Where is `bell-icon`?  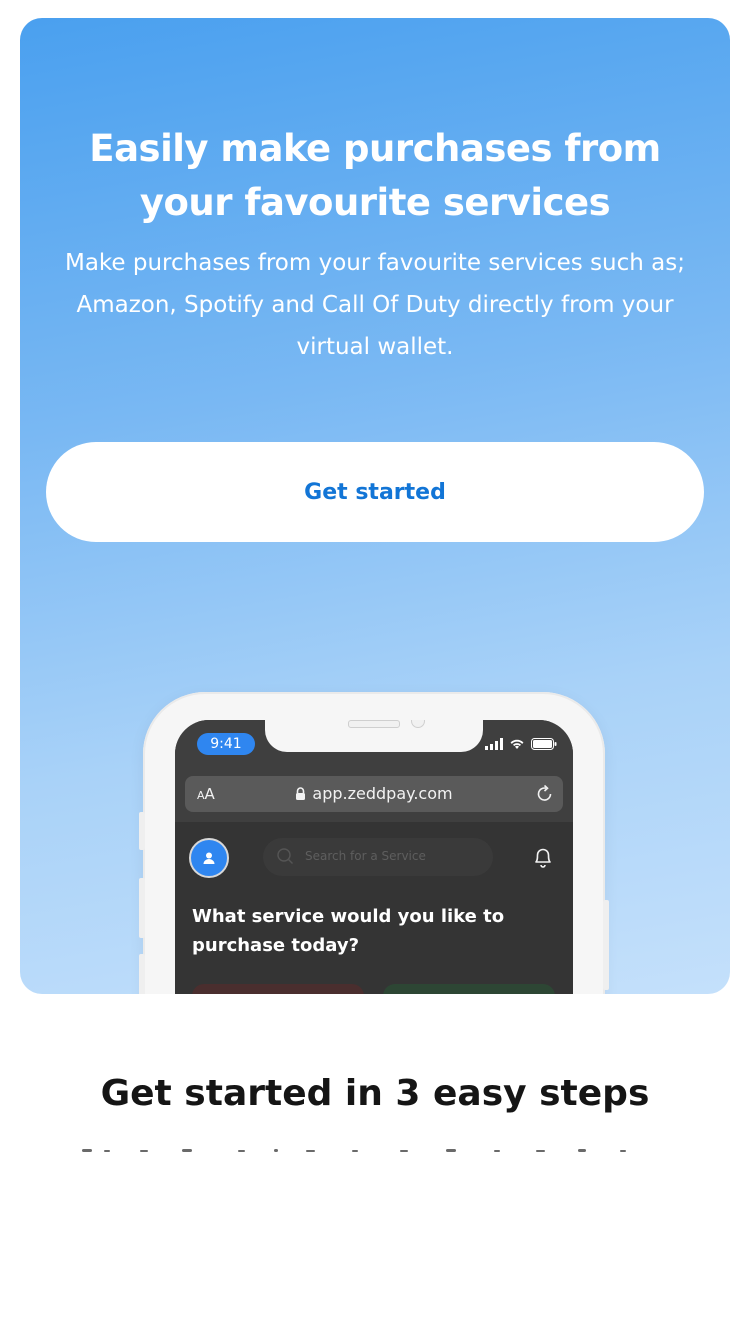 bell-icon is located at coordinates (543, 857).